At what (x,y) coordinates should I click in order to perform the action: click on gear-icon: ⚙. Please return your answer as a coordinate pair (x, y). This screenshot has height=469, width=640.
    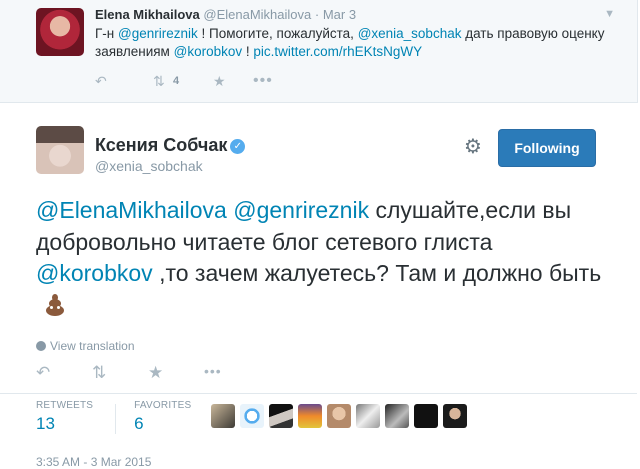
    Looking at the image, I should click on (475, 147).